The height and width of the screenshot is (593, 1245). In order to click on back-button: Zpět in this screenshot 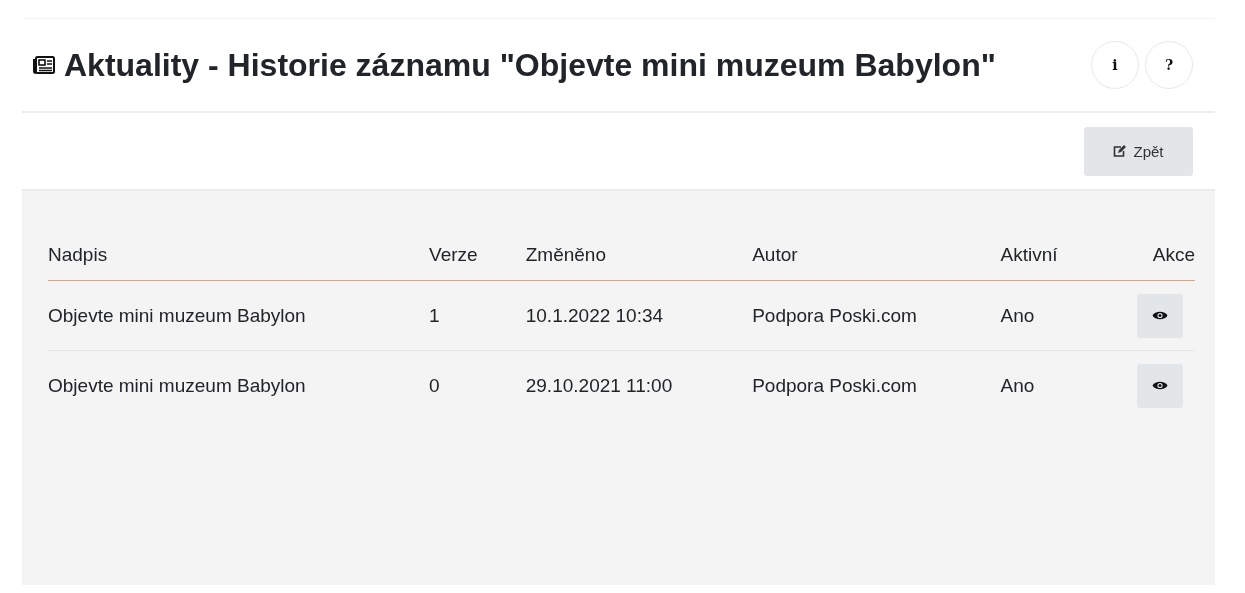, I will do `click(1138, 151)`.